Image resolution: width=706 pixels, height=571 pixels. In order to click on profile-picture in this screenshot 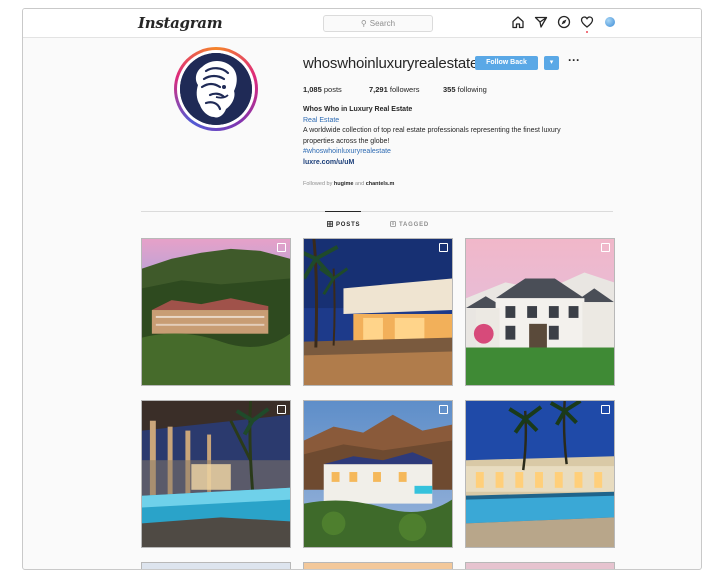, I will do `click(216, 89)`.